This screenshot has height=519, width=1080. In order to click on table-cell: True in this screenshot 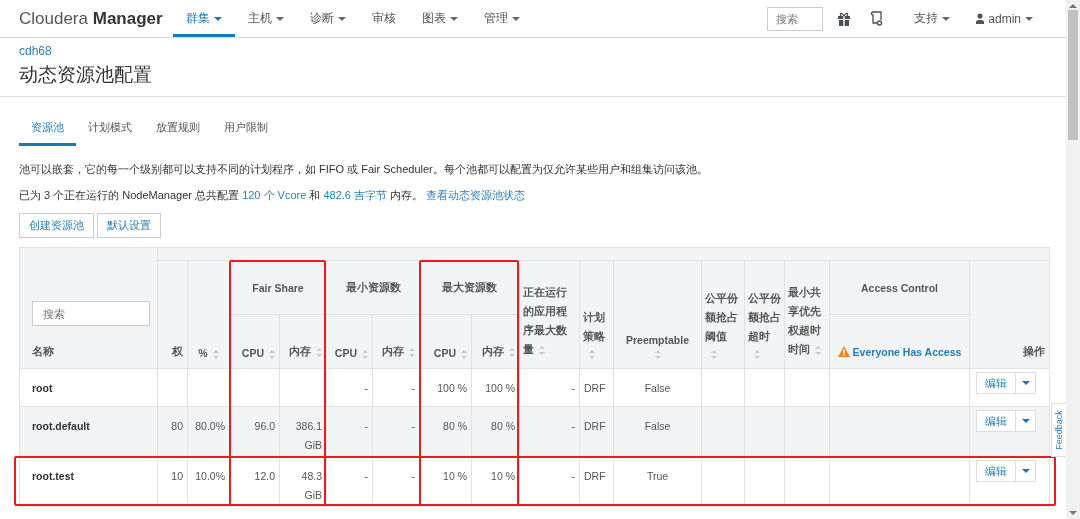, I will do `click(657, 476)`.